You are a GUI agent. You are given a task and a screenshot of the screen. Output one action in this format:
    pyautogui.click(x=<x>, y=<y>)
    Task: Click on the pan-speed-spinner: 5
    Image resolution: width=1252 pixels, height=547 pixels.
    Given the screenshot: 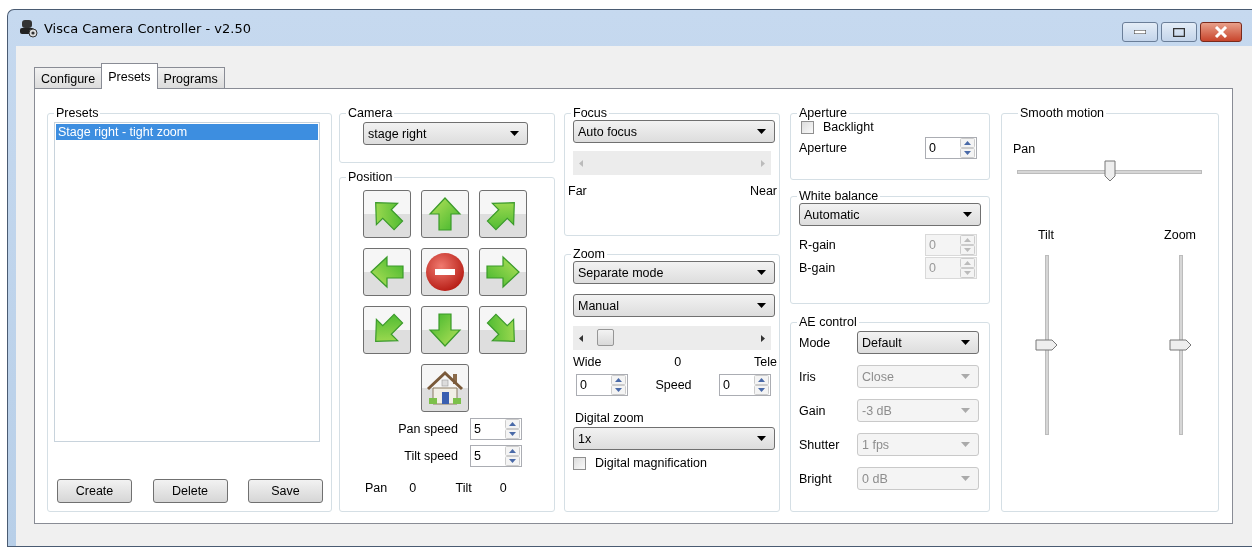 What is the action you would take?
    pyautogui.click(x=496, y=429)
    